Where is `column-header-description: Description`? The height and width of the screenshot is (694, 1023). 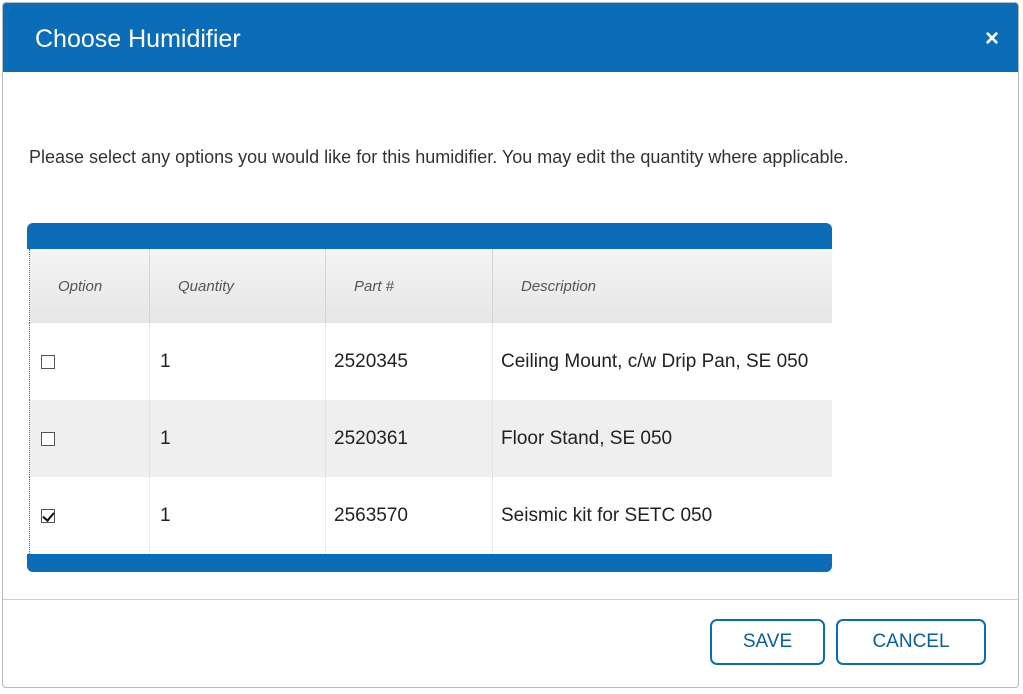
column-header-description: Description is located at coordinates (662, 286).